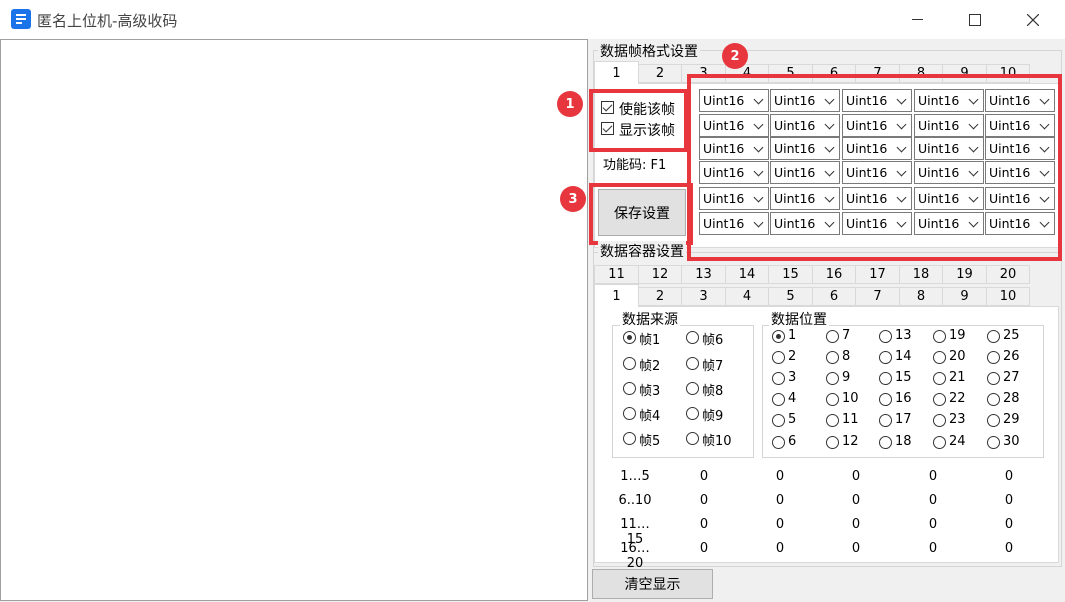 This screenshot has width=1065, height=602. What do you see at coordinates (629, 337) in the screenshot?
I see `source-frame-1-radio` at bounding box center [629, 337].